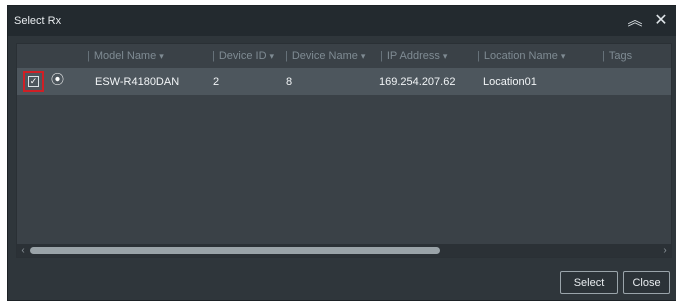 This screenshot has height=305, width=676. I want to click on scroll-right-arrow-icon: ›, so click(665, 250).